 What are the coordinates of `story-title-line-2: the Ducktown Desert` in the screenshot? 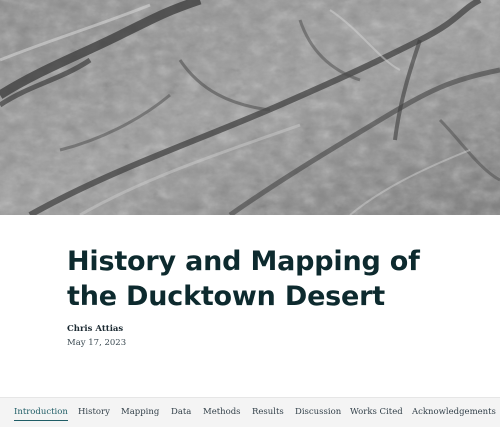 It's located at (226, 296).